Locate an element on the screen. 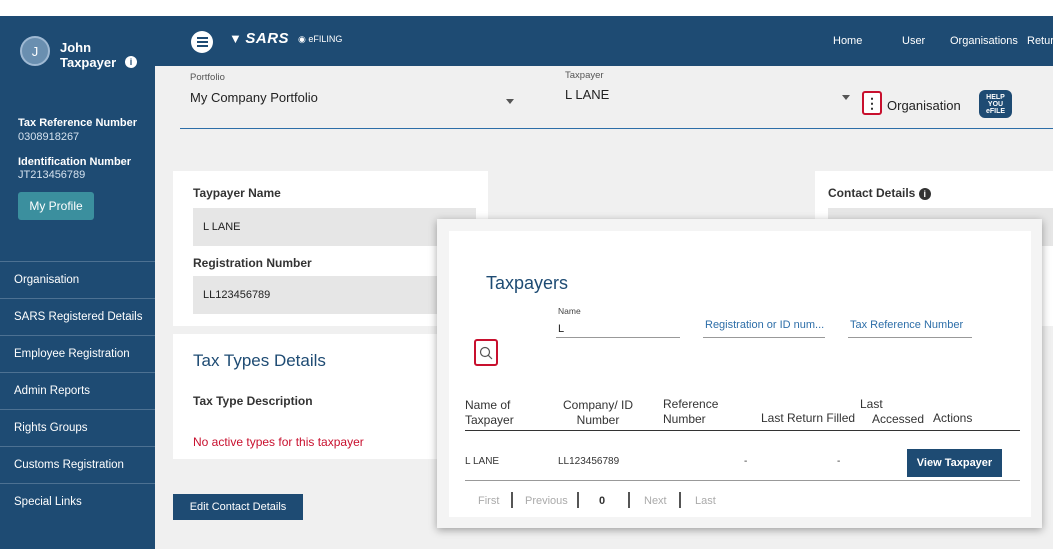 This screenshot has width=1053, height=549. avatar: J is located at coordinates (35, 51).